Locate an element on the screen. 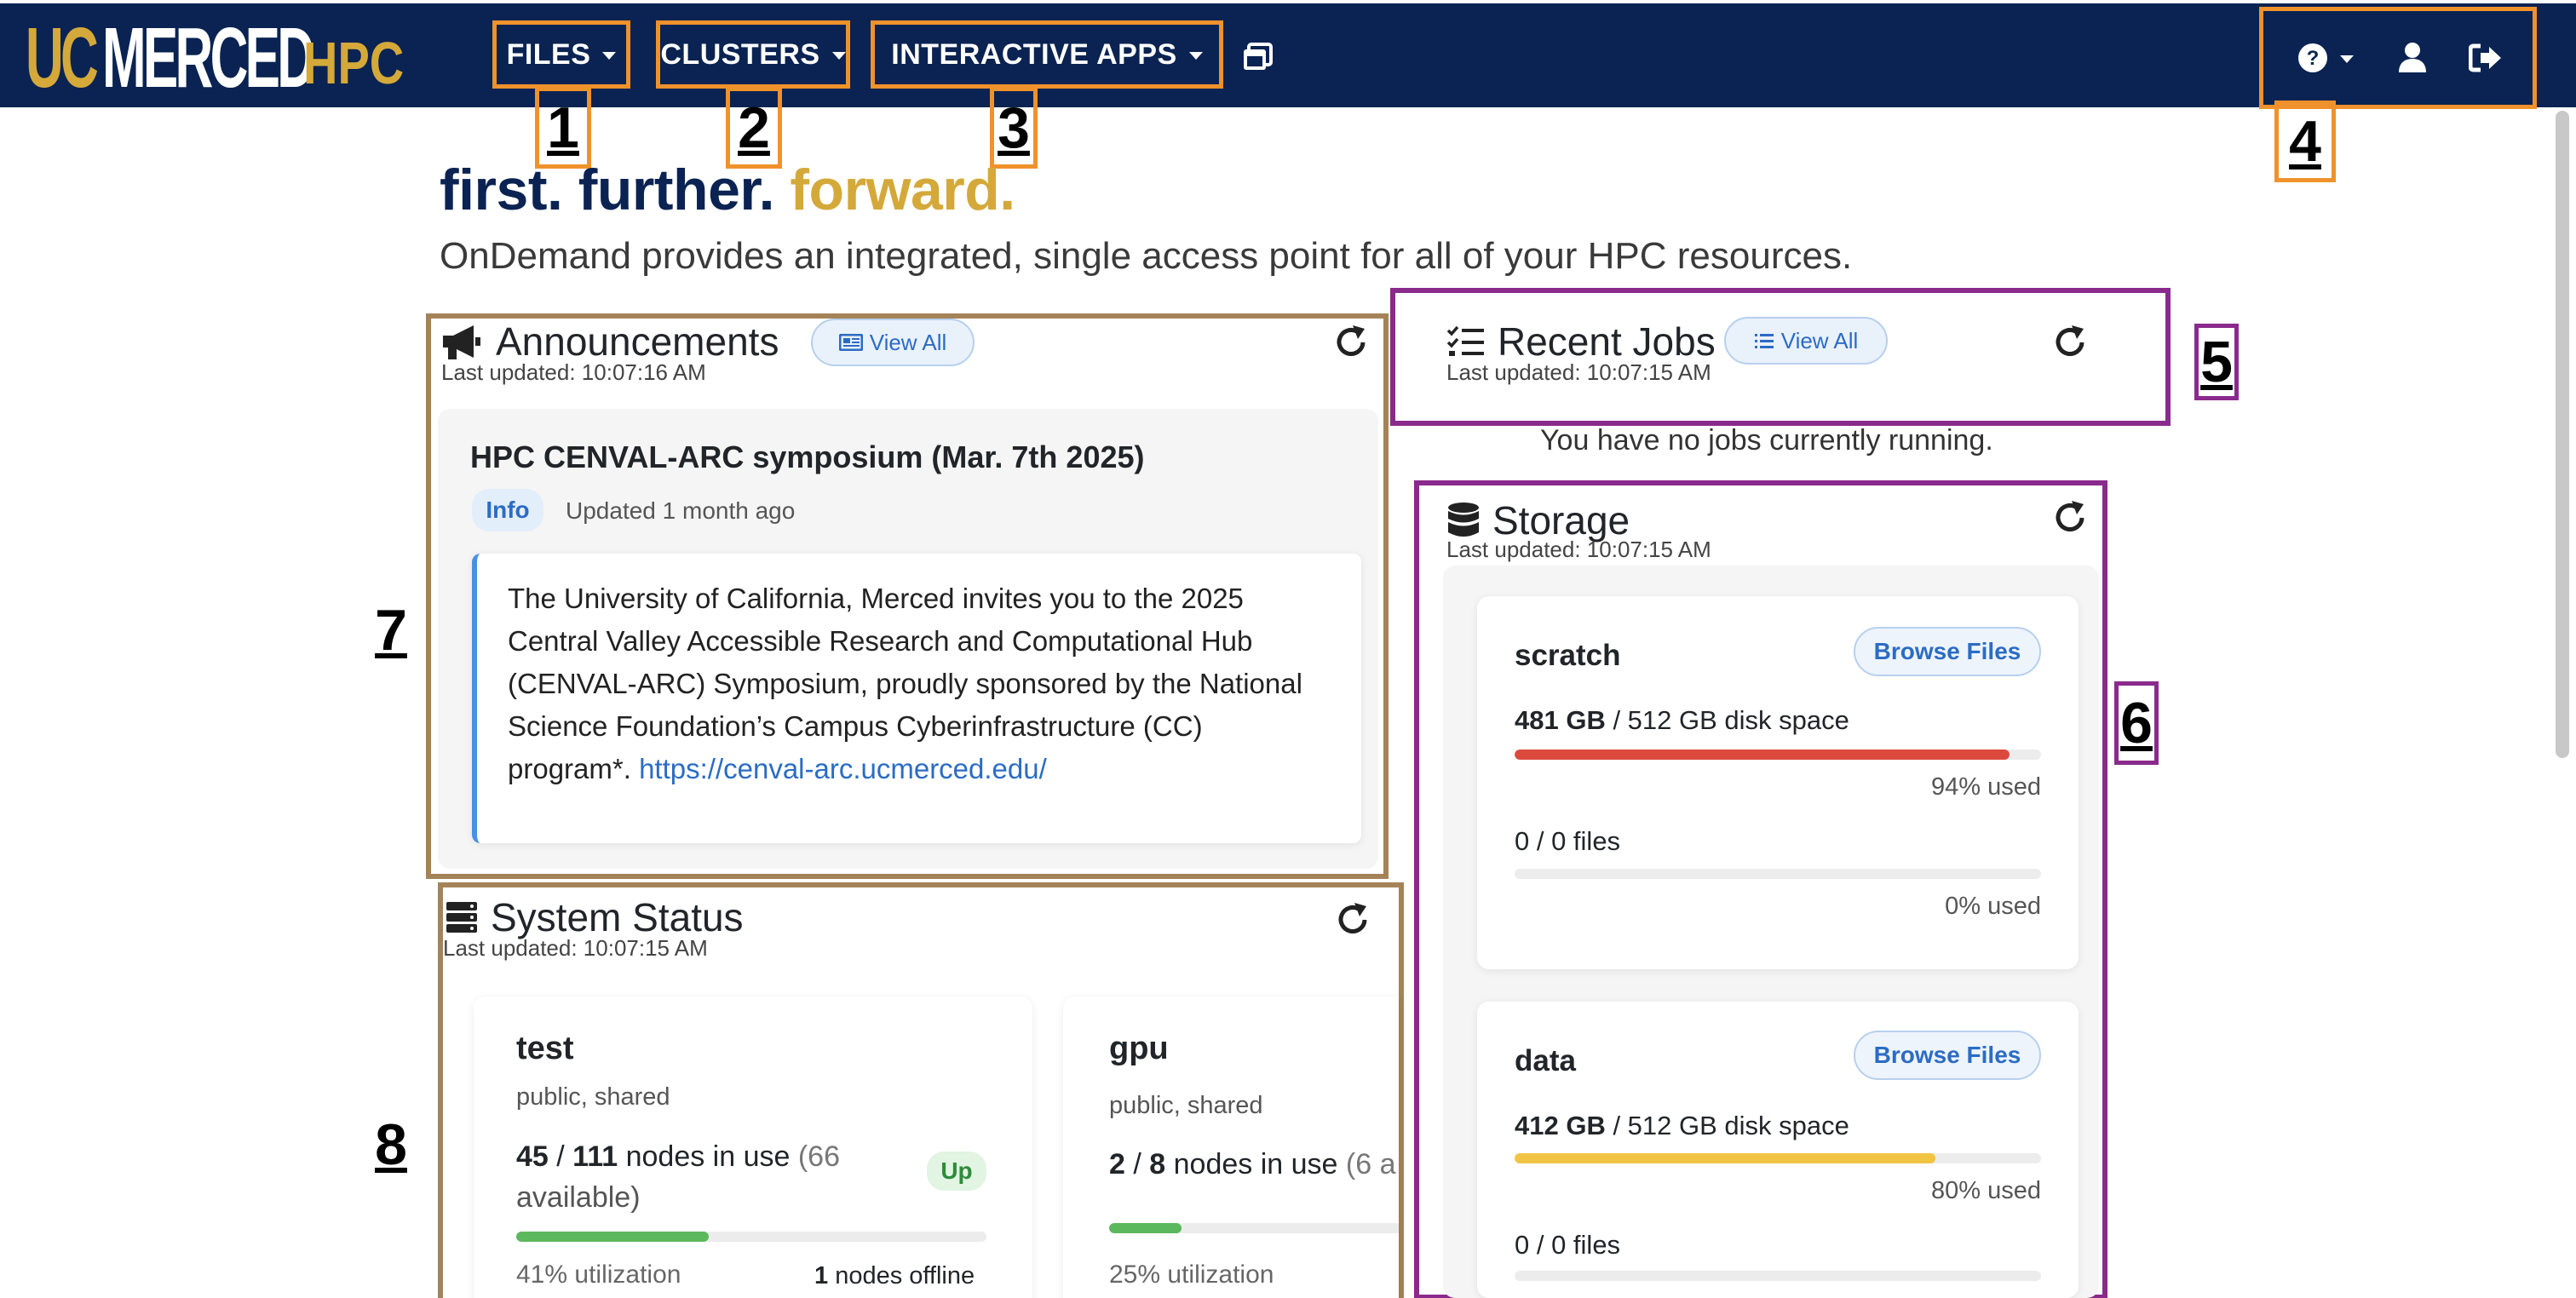 Image resolution: width=2576 pixels, height=1298 pixels. recent-jobs-view-all-button: View All is located at coordinates (1806, 341).